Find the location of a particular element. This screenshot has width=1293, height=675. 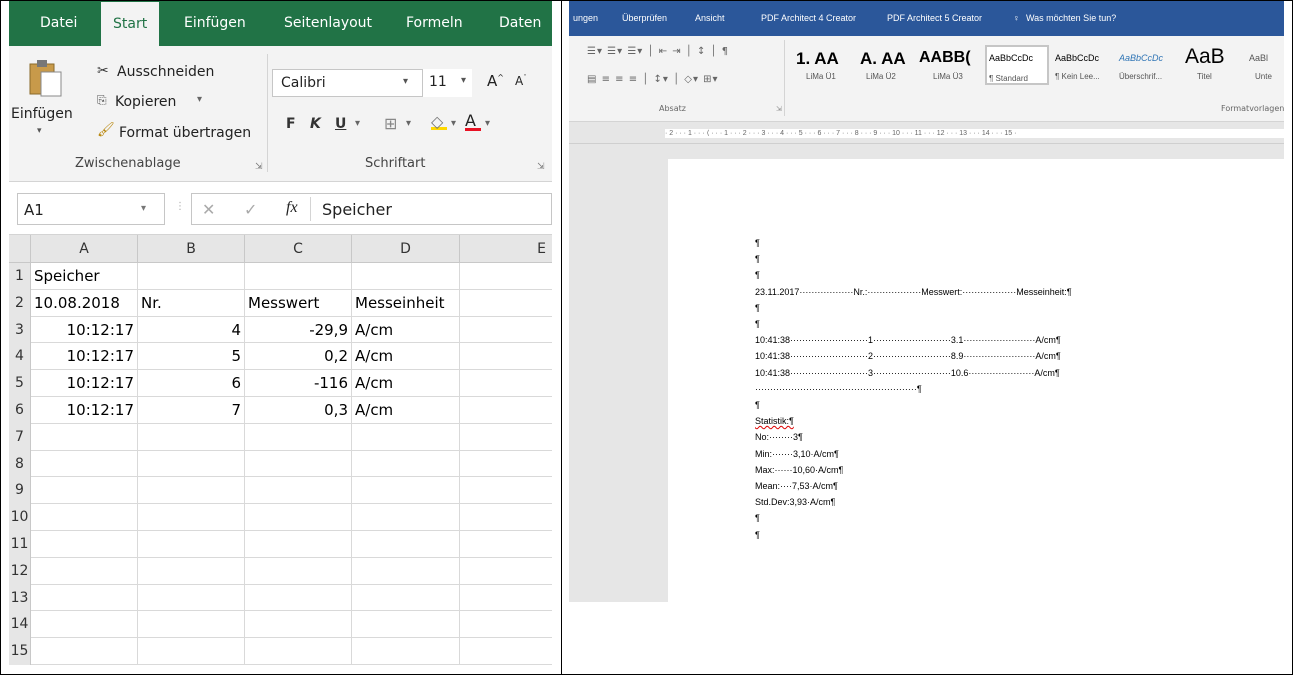

grid-cell: Messwert is located at coordinates (298, 303).